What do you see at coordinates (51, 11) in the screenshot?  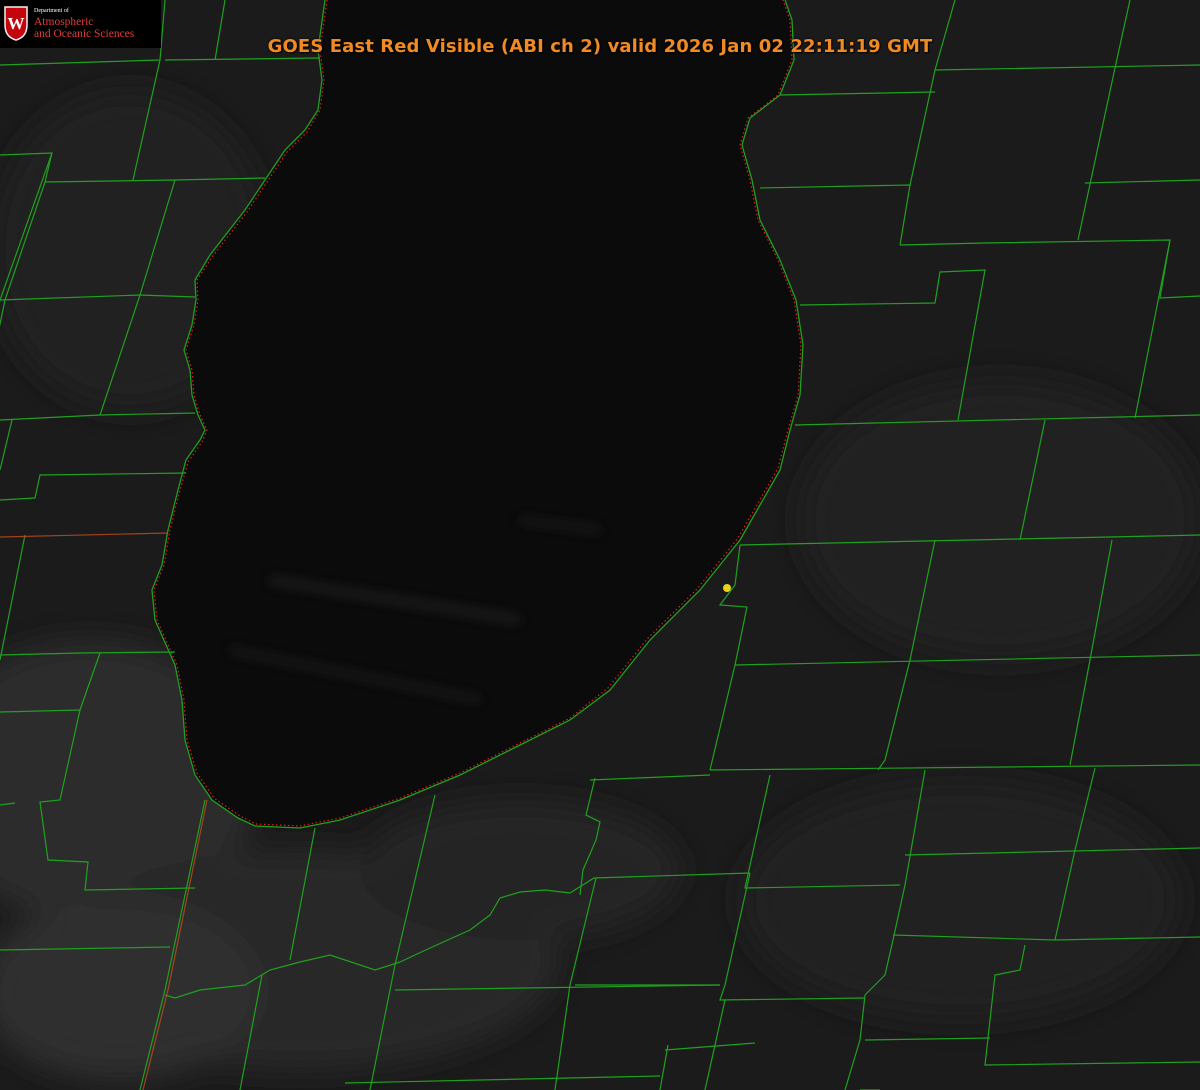 I see `logo-dept-line: Department of` at bounding box center [51, 11].